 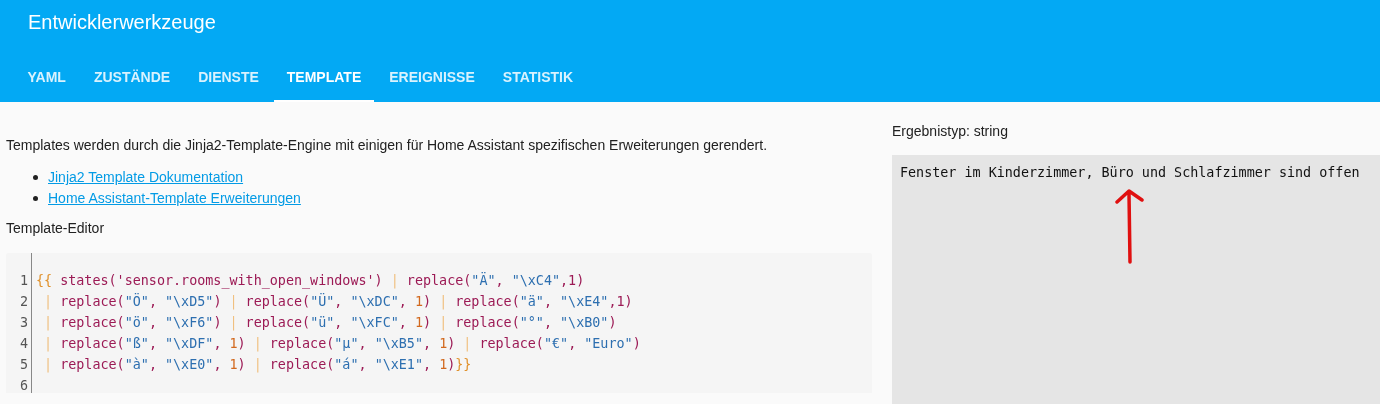 I want to click on code-line: | replace("Ö", "\xD5") | replace("Ü", "\xDC", 1) | replace("ä", "\xE4",1), so click(x=338, y=302).